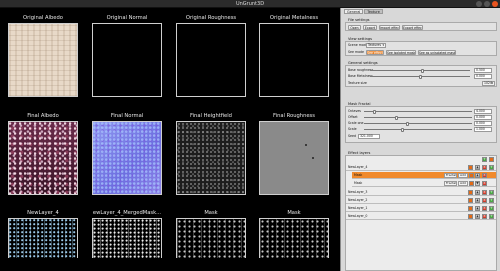 The width and height of the screenshot is (500, 271). What do you see at coordinates (389, 27) in the screenshot?
I see `import-effect-button: Import effect` at bounding box center [389, 27].